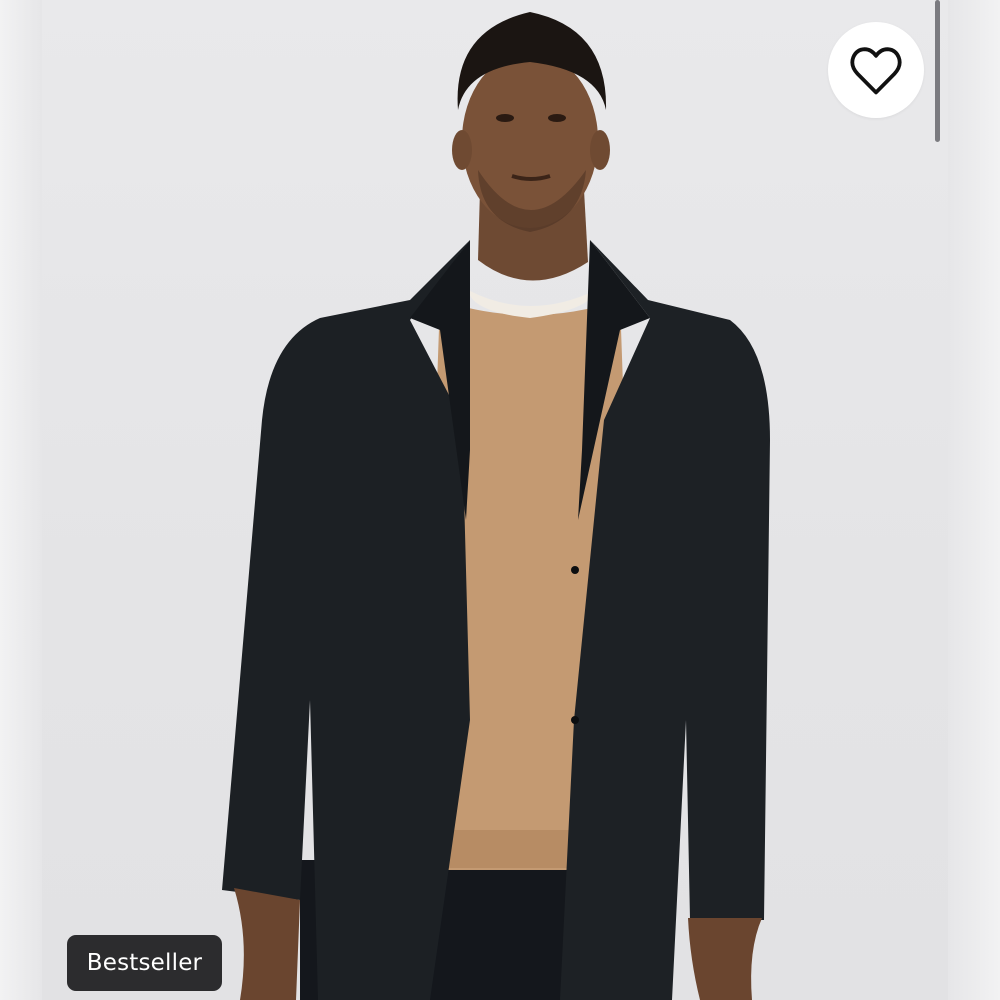 The width and height of the screenshot is (1000, 1000). I want to click on right-backdrop, so click(974, 500).